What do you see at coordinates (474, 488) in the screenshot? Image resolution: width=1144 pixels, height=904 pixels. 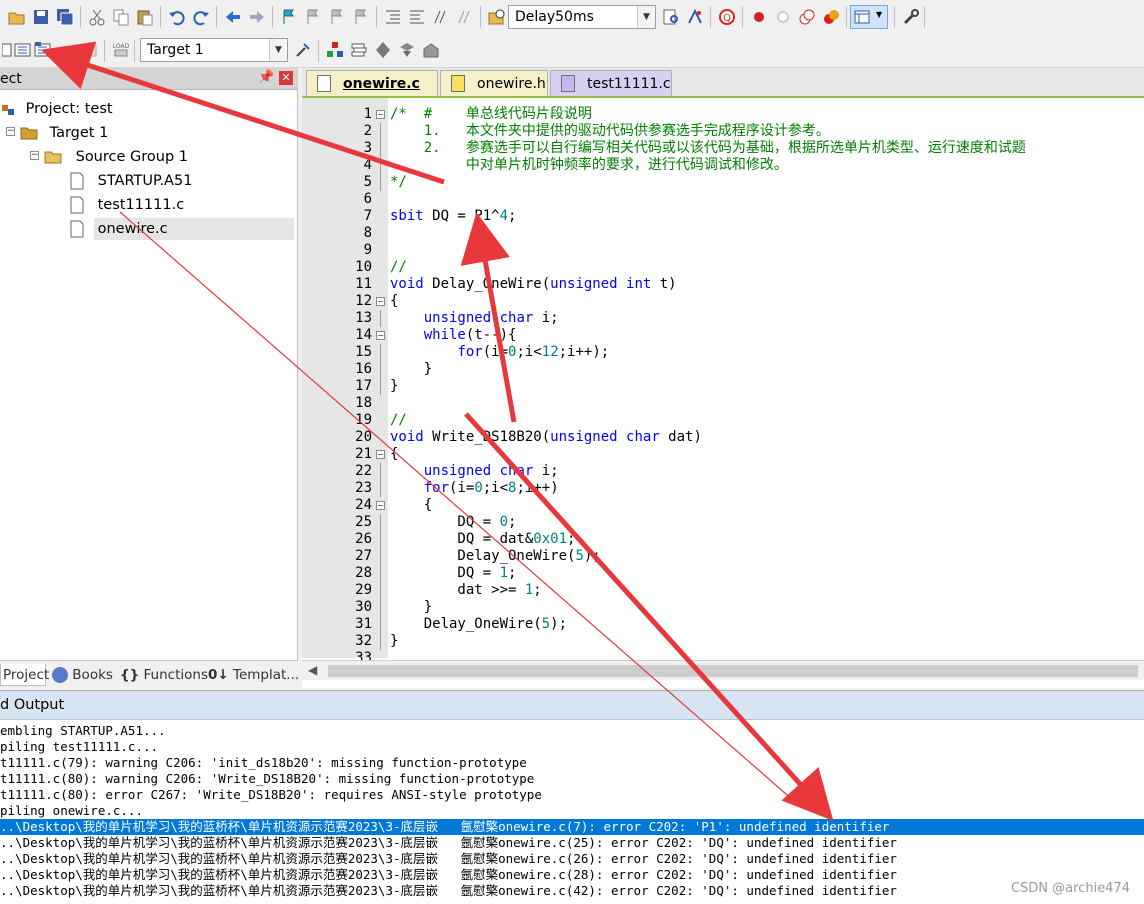 I see `code-line: for(i=0;i<8;i++)` at bounding box center [474, 488].